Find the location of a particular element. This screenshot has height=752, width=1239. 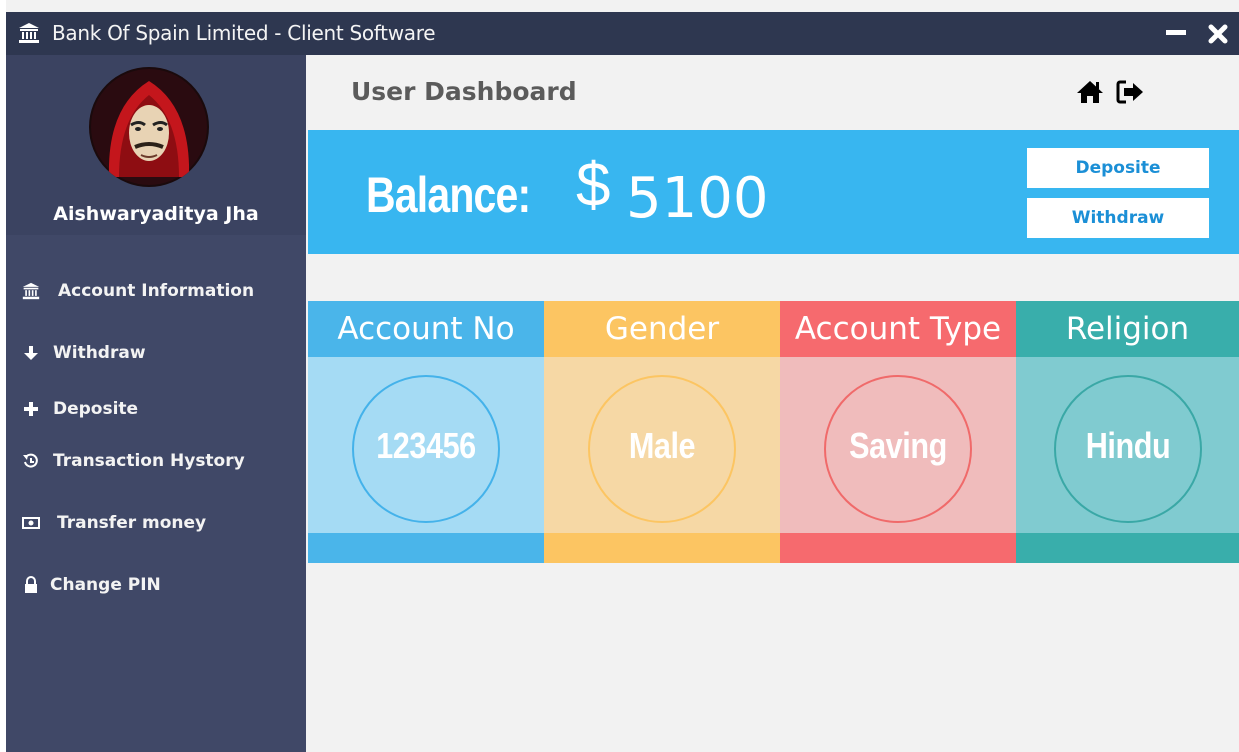

card-title: Account No is located at coordinates (426, 329).